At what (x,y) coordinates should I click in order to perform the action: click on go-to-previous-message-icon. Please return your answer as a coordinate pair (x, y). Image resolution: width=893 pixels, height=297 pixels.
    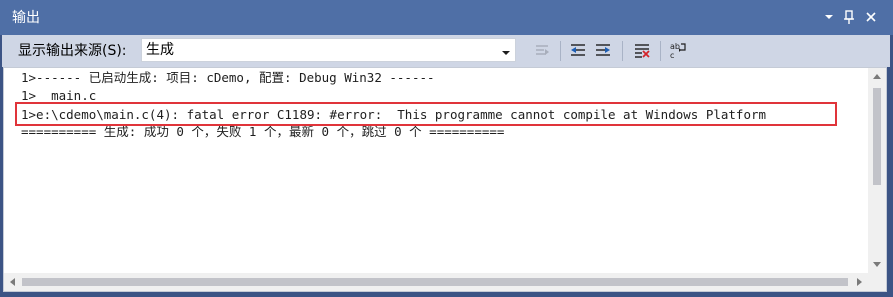
    Looking at the image, I should click on (578, 50).